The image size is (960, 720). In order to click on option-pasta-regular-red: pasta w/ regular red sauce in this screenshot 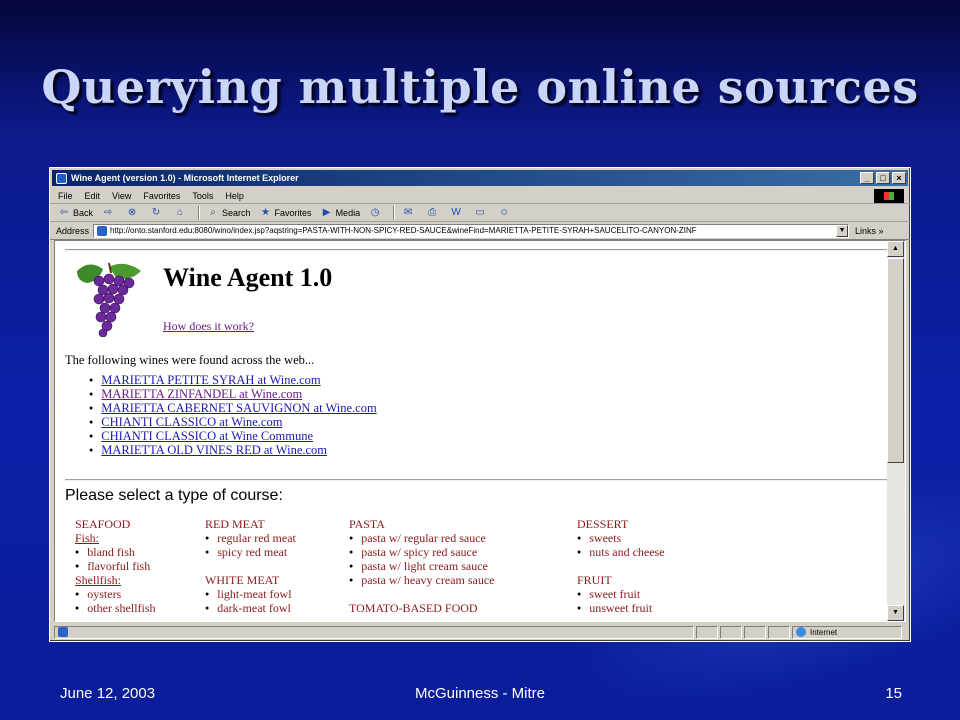, I will do `click(422, 538)`.